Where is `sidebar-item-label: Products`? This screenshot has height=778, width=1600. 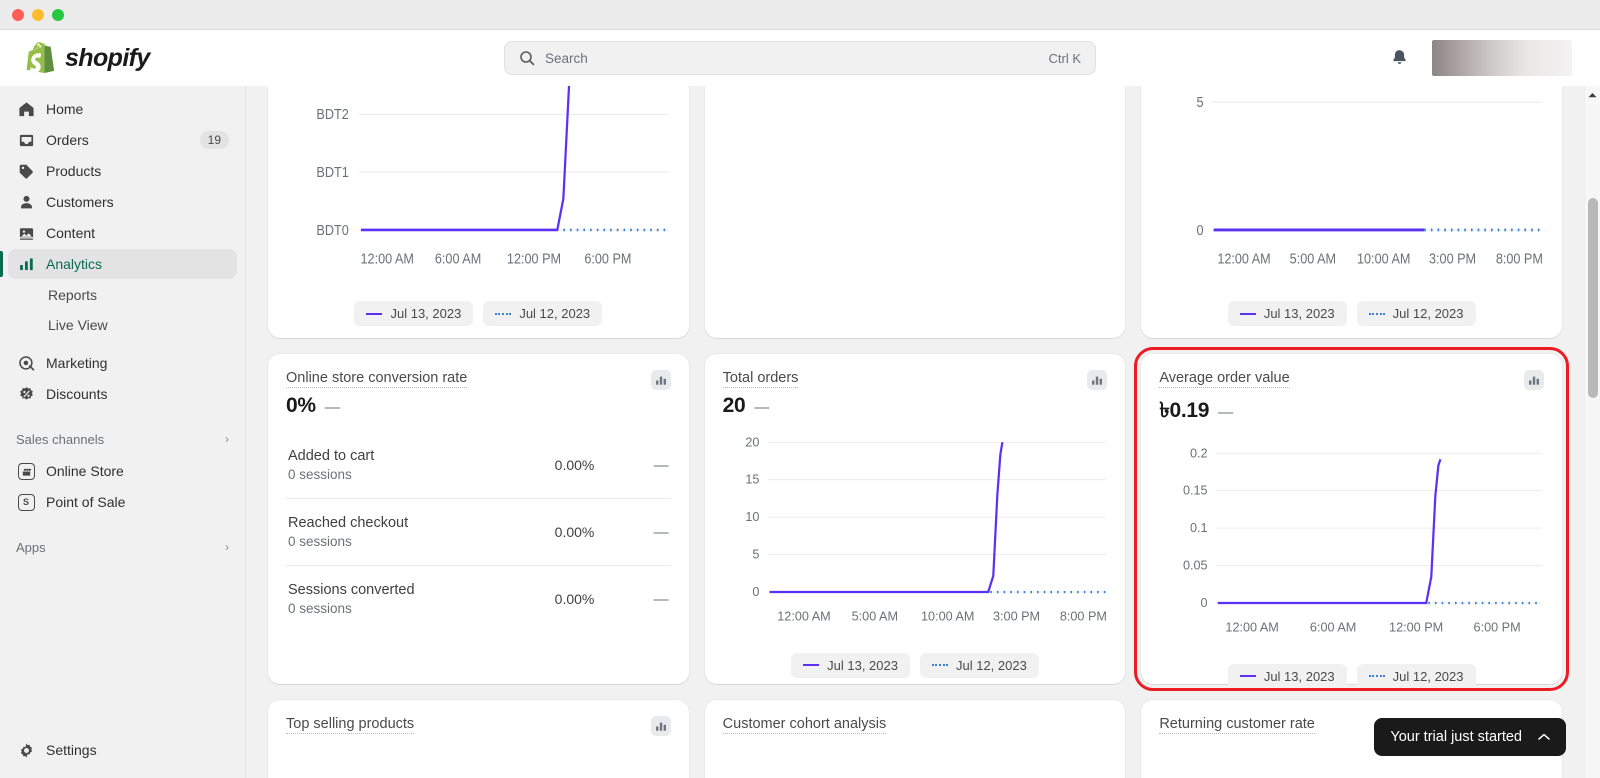 sidebar-item-label: Products is located at coordinates (74, 171).